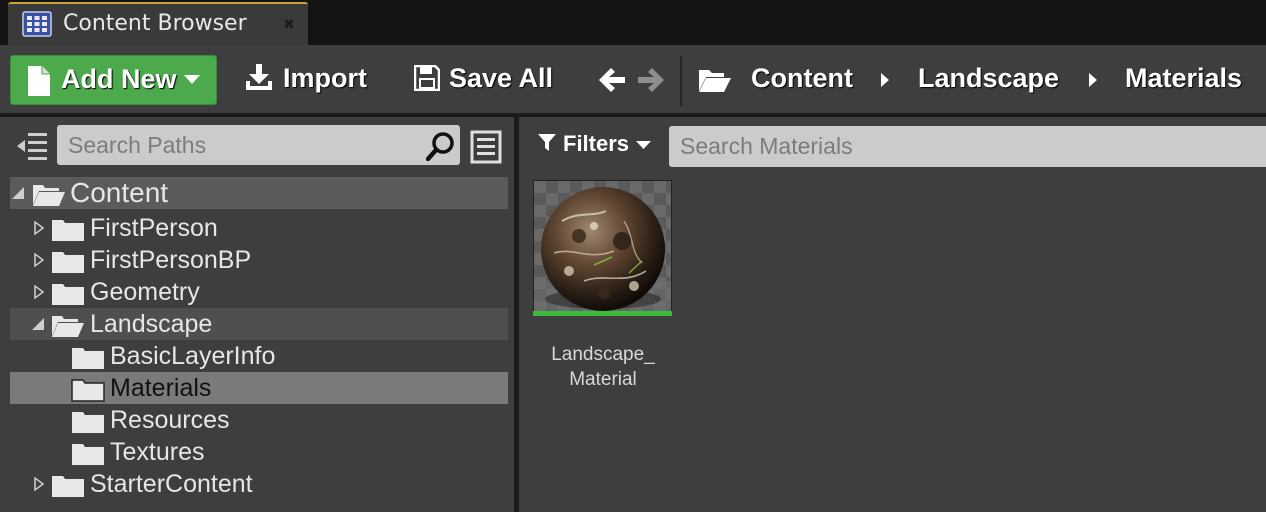  I want to click on view-options-icon, so click(486, 147).